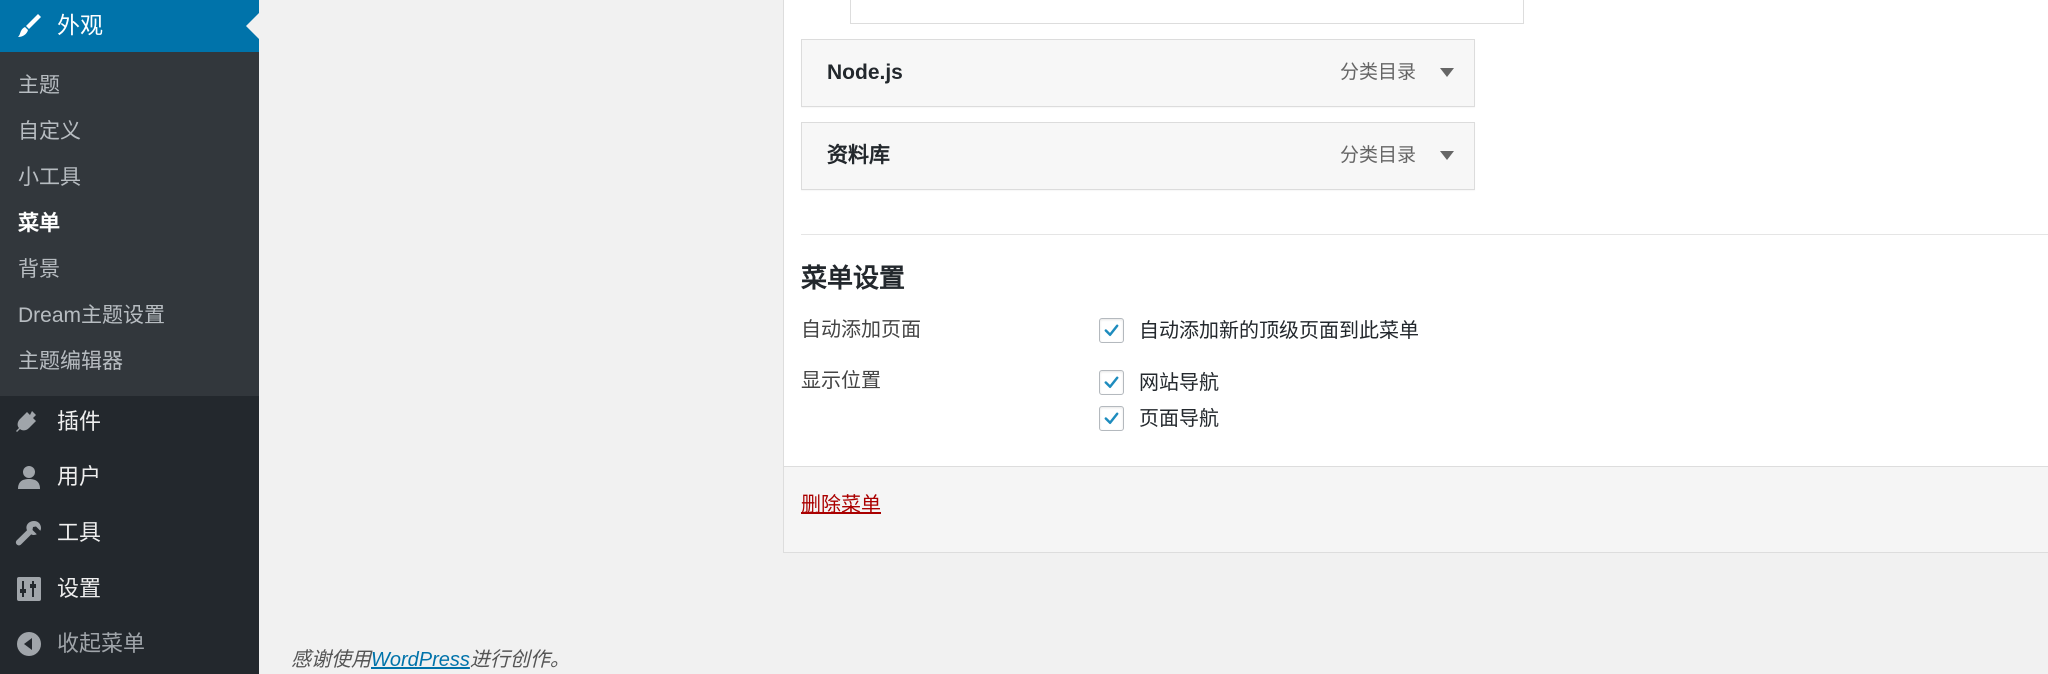 The image size is (2048, 674). What do you see at coordinates (841, 505) in the screenshot?
I see `delete-menu-link: 删除菜单` at bounding box center [841, 505].